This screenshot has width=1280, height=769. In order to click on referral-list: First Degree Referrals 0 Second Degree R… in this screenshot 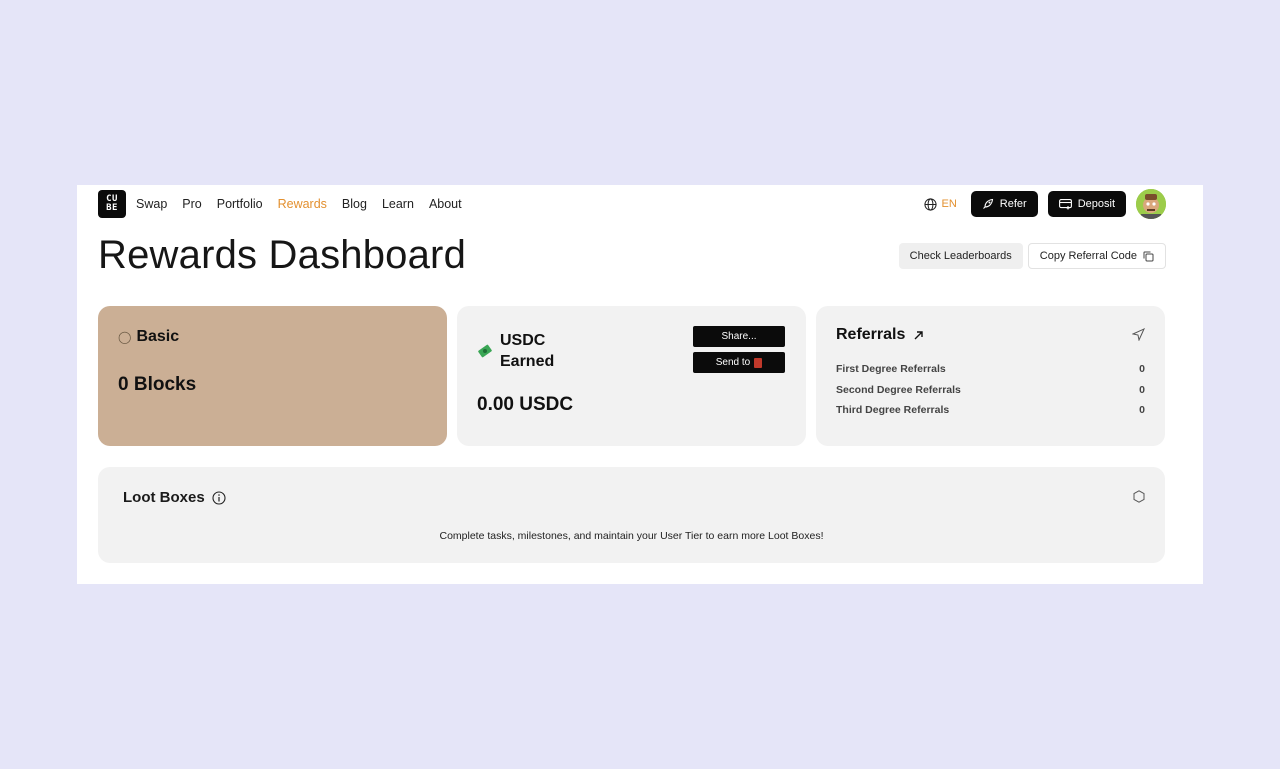, I will do `click(990, 394)`.